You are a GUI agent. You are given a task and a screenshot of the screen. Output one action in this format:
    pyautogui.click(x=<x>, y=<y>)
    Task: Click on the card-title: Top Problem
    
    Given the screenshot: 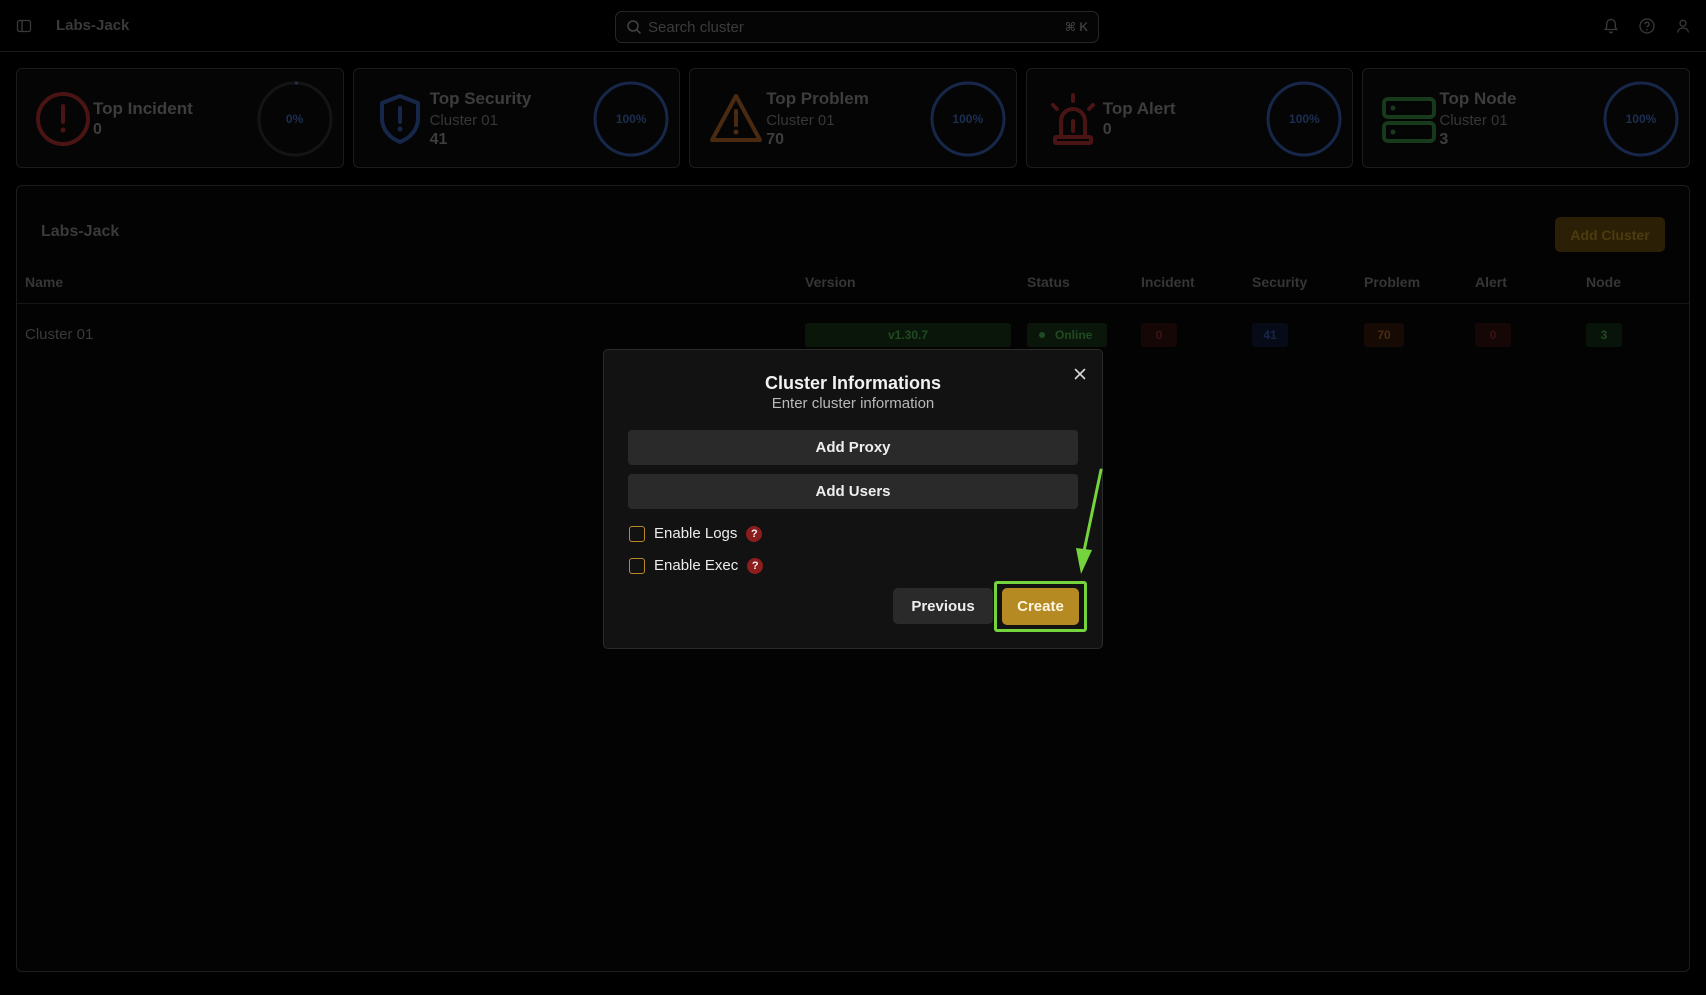 What is the action you would take?
    pyautogui.click(x=817, y=98)
    